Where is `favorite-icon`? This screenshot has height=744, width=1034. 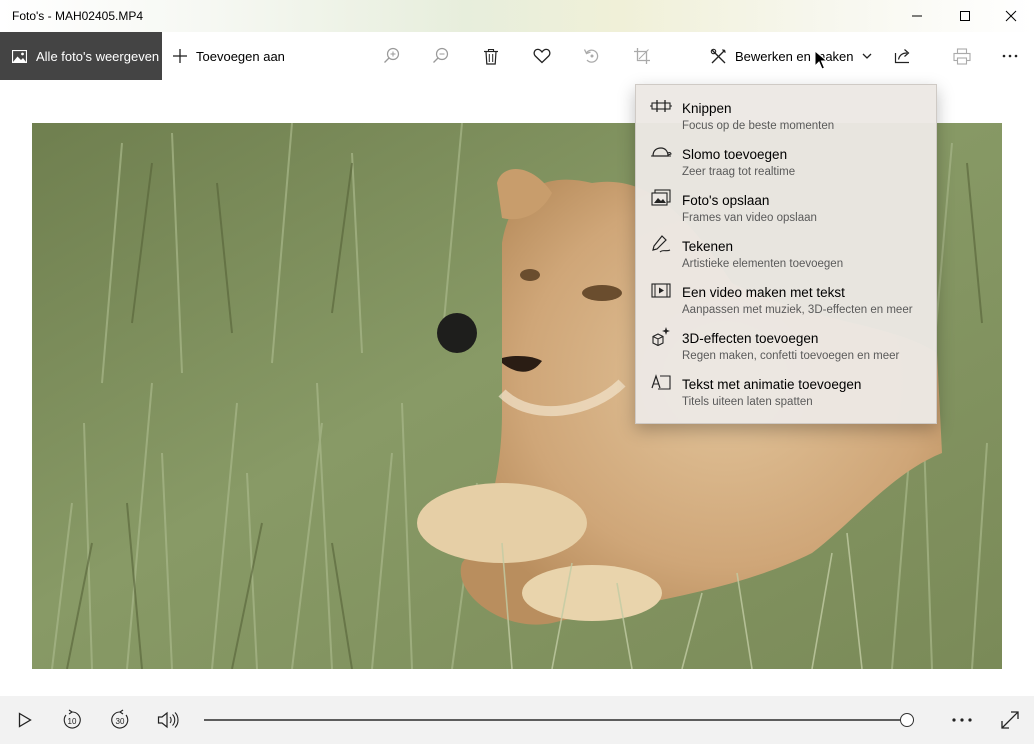 favorite-icon is located at coordinates (542, 56).